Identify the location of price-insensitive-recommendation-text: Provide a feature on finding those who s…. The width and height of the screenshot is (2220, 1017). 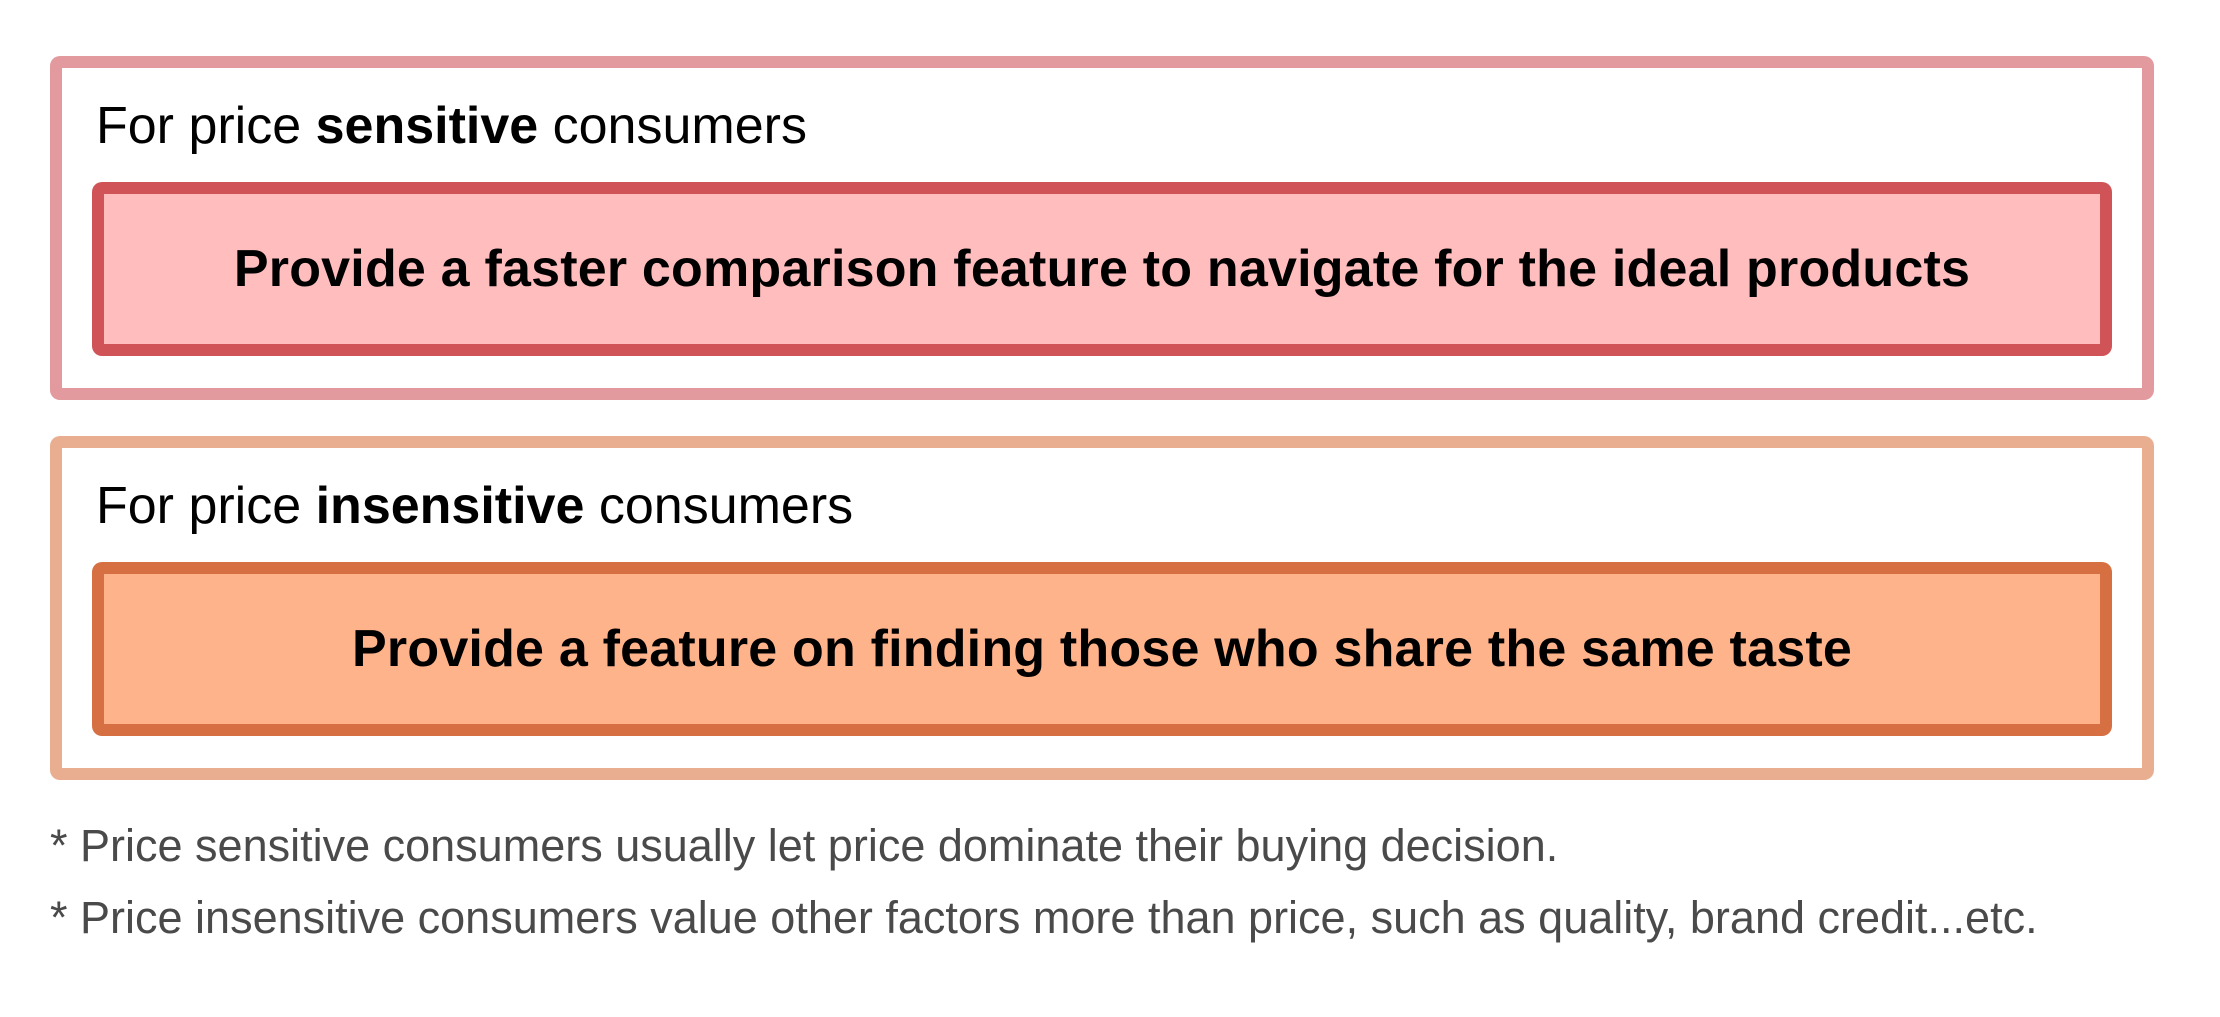
(1102, 649).